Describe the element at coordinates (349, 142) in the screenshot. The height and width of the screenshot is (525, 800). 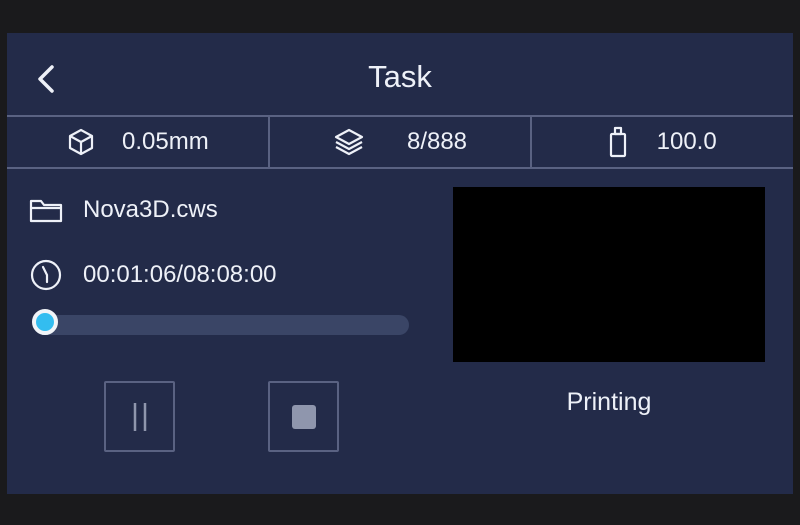
I see `layers-icon` at that location.